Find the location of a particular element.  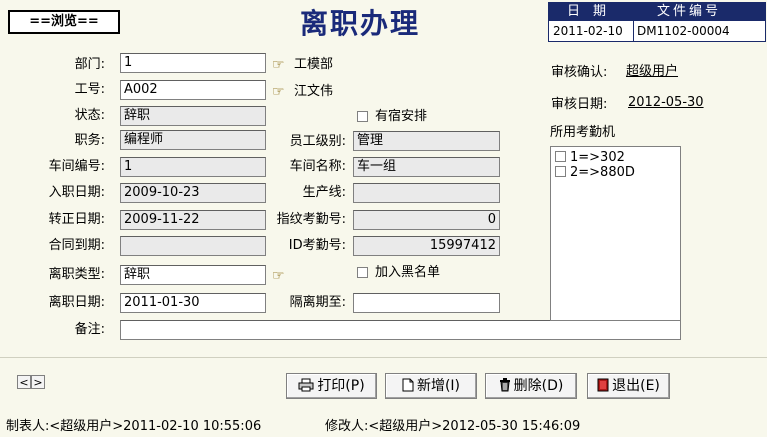

position-label: 职务: is located at coordinates (89, 140).